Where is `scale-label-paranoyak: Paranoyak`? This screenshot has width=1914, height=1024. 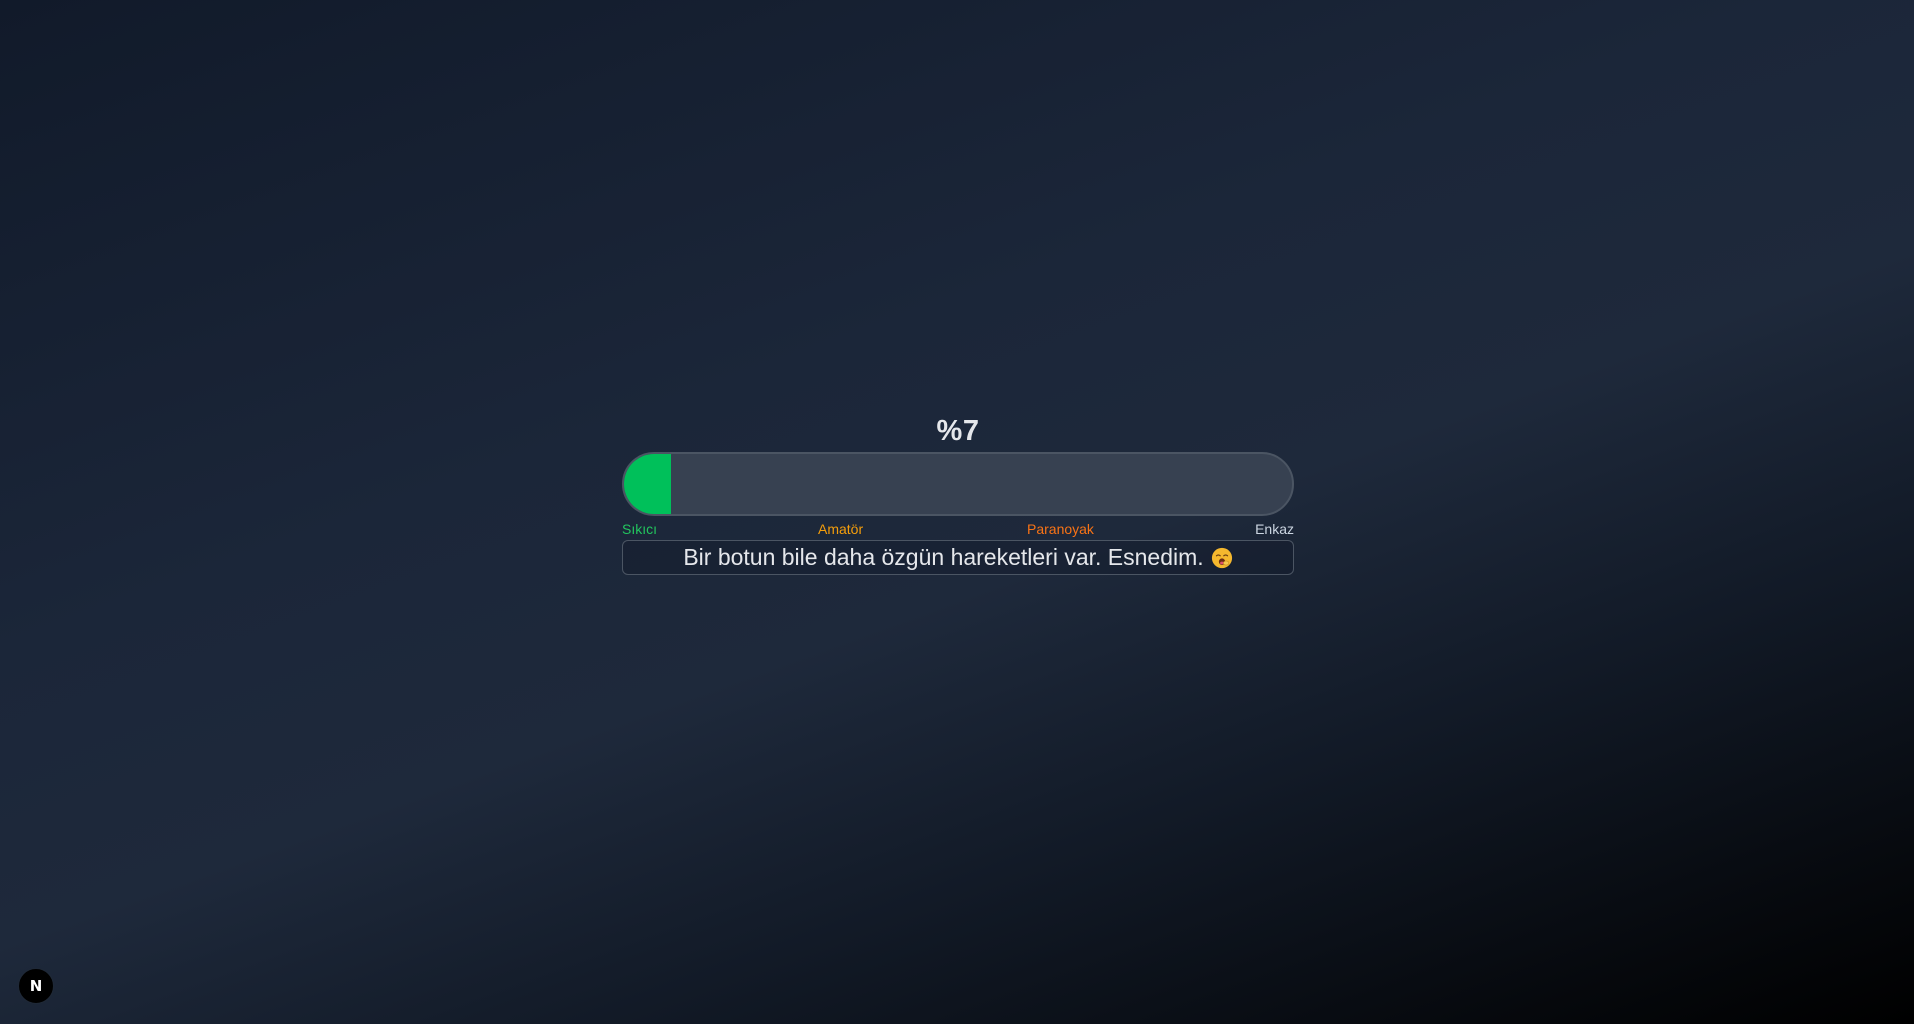 scale-label-paranoyak: Paranoyak is located at coordinates (1060, 529).